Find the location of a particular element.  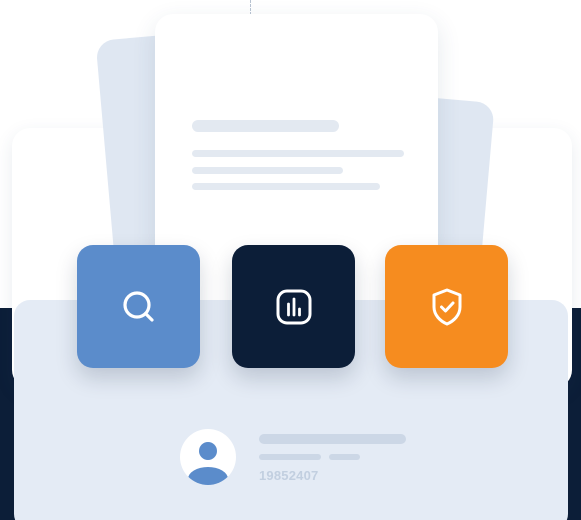

user-icon is located at coordinates (208, 463).